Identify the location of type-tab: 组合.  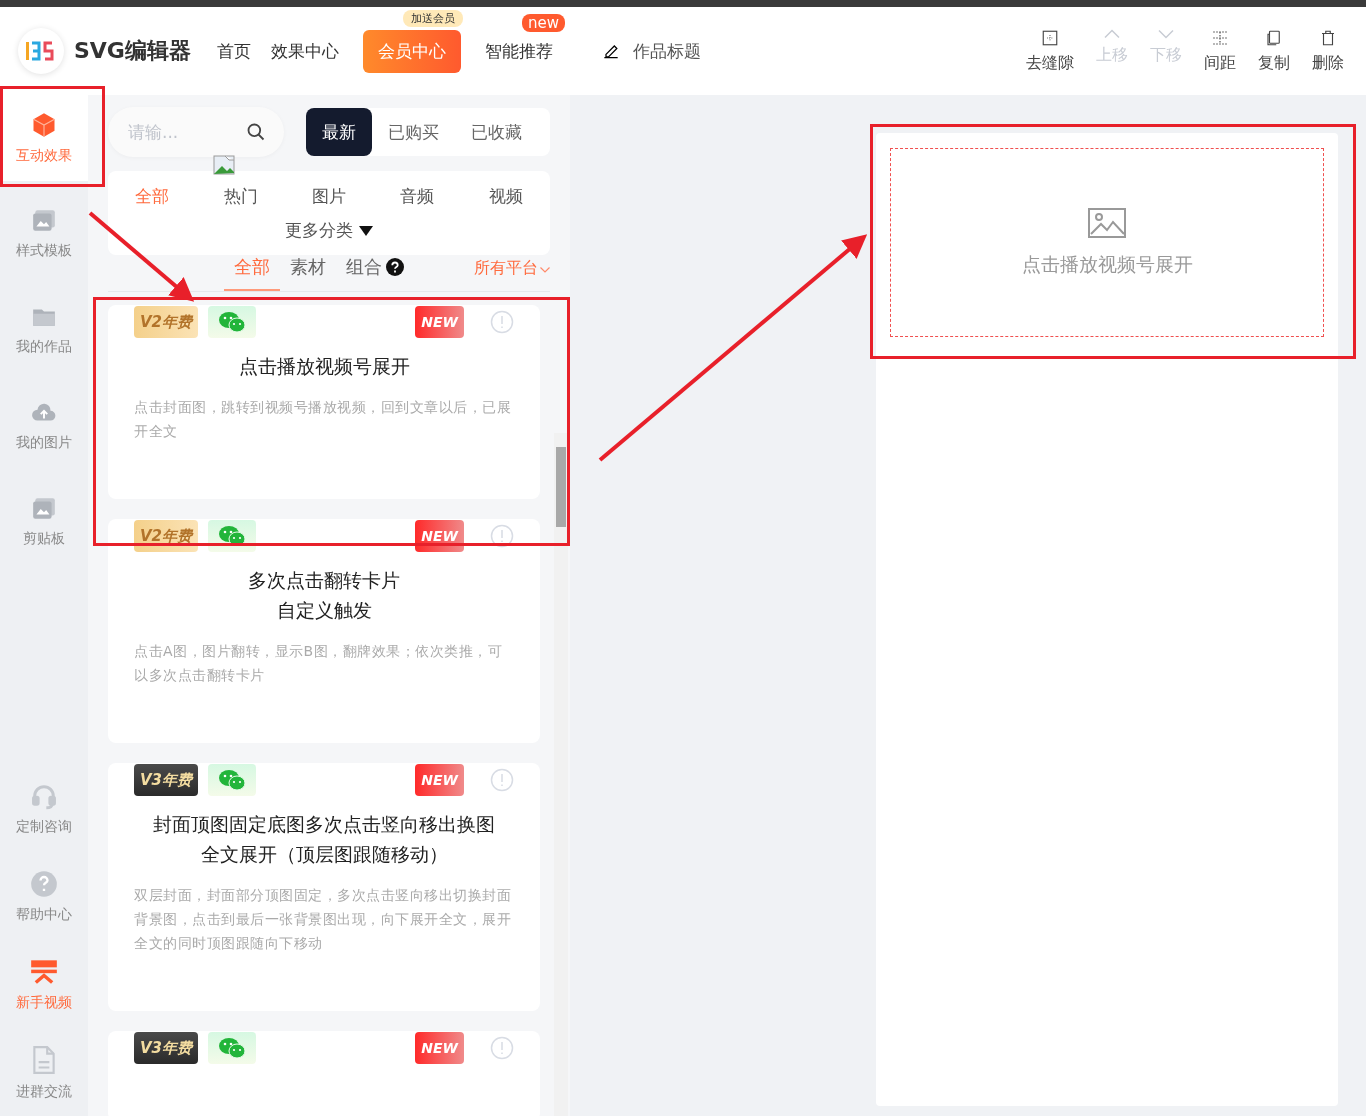
(375, 273).